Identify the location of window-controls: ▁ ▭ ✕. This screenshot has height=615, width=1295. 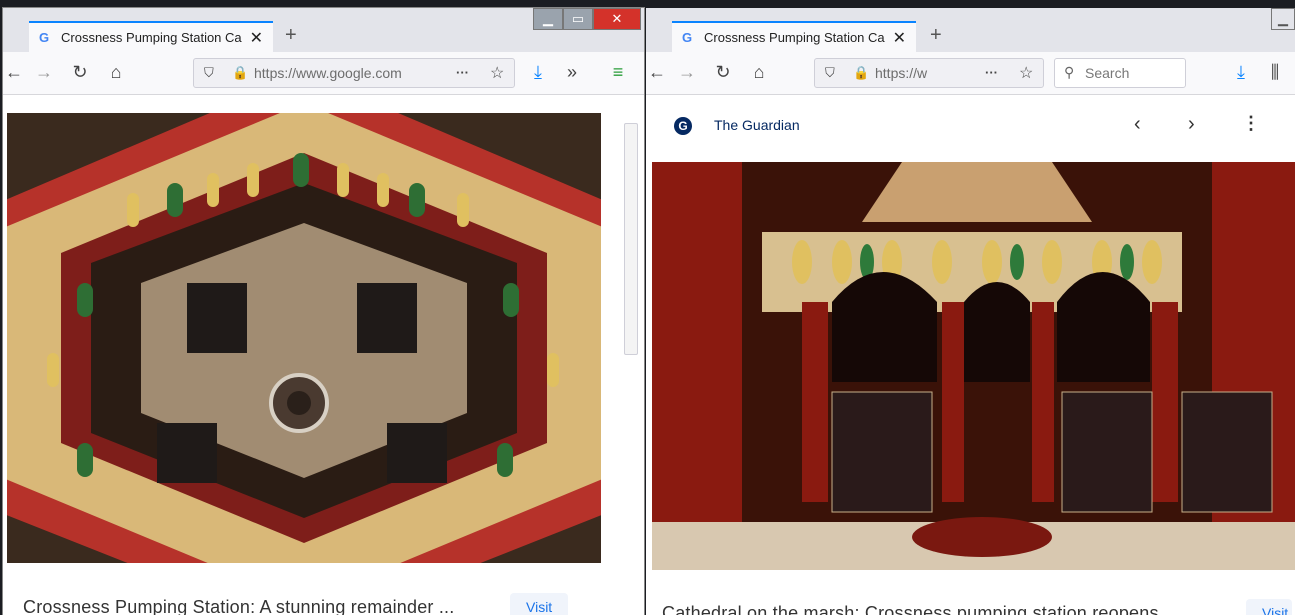
(587, 19).